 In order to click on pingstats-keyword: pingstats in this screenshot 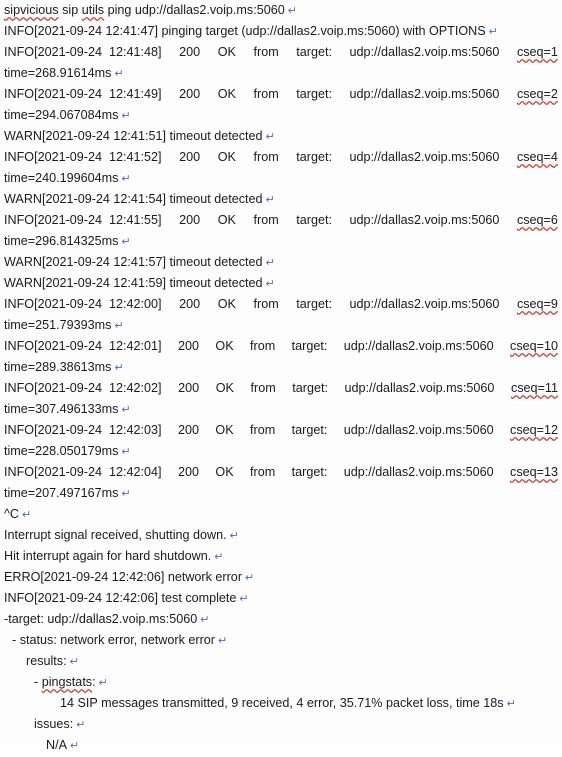, I will do `click(67, 682)`.